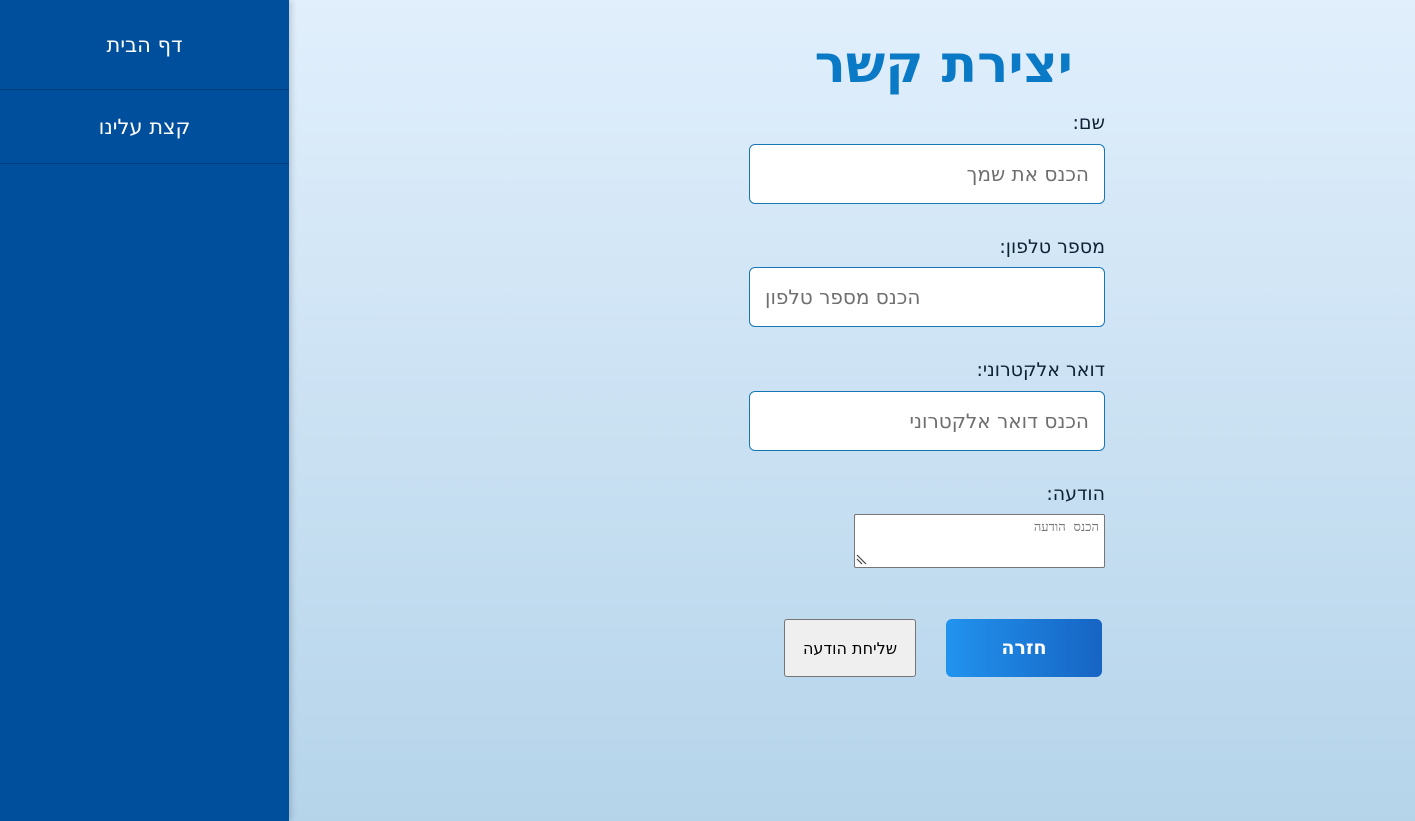  What do you see at coordinates (1075, 494) in the screenshot?
I see `message-label: הודעה:` at bounding box center [1075, 494].